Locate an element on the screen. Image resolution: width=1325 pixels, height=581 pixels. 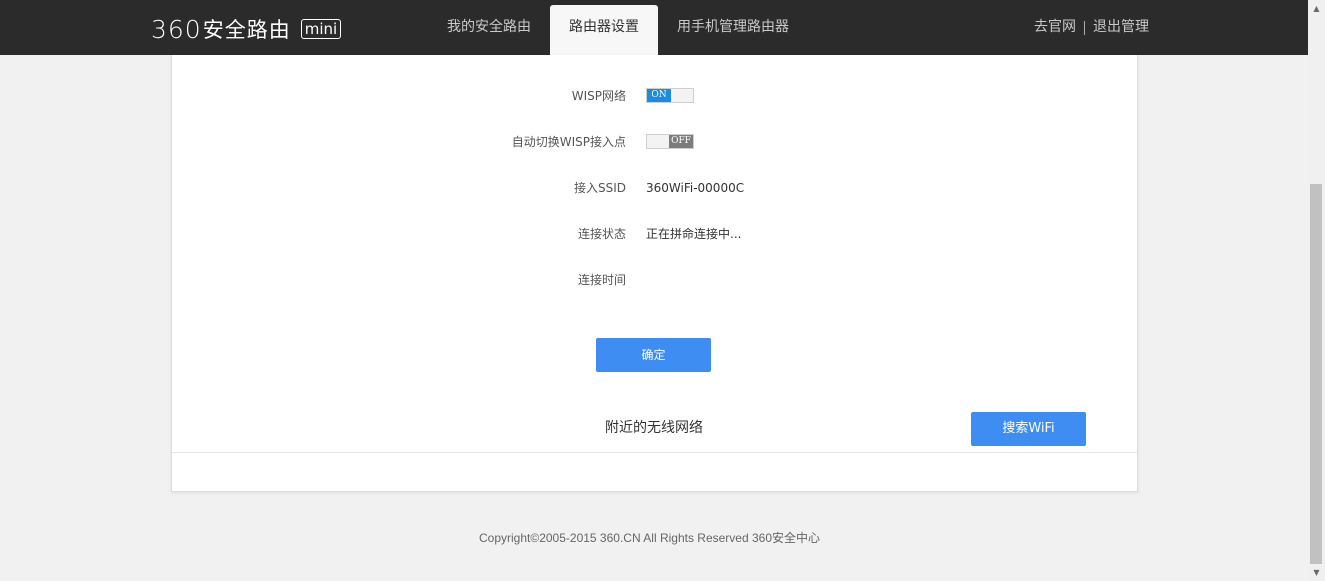
header-links: 去官网 退出管理 is located at coordinates (1091, 27).